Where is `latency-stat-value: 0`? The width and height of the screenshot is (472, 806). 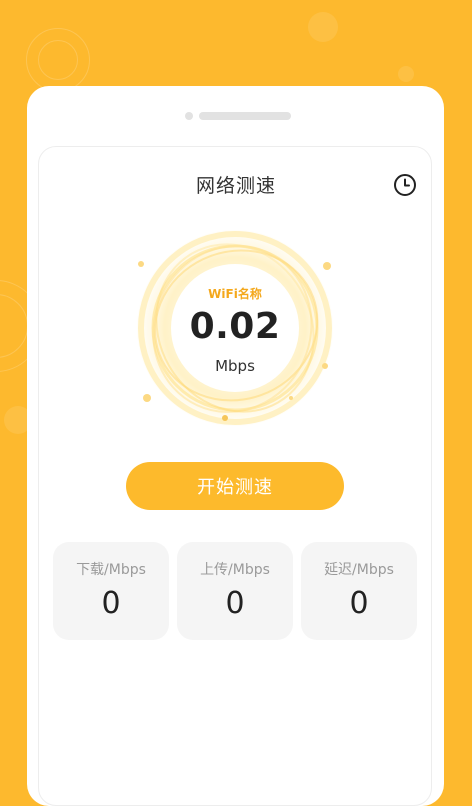 latency-stat-value: 0 is located at coordinates (359, 603).